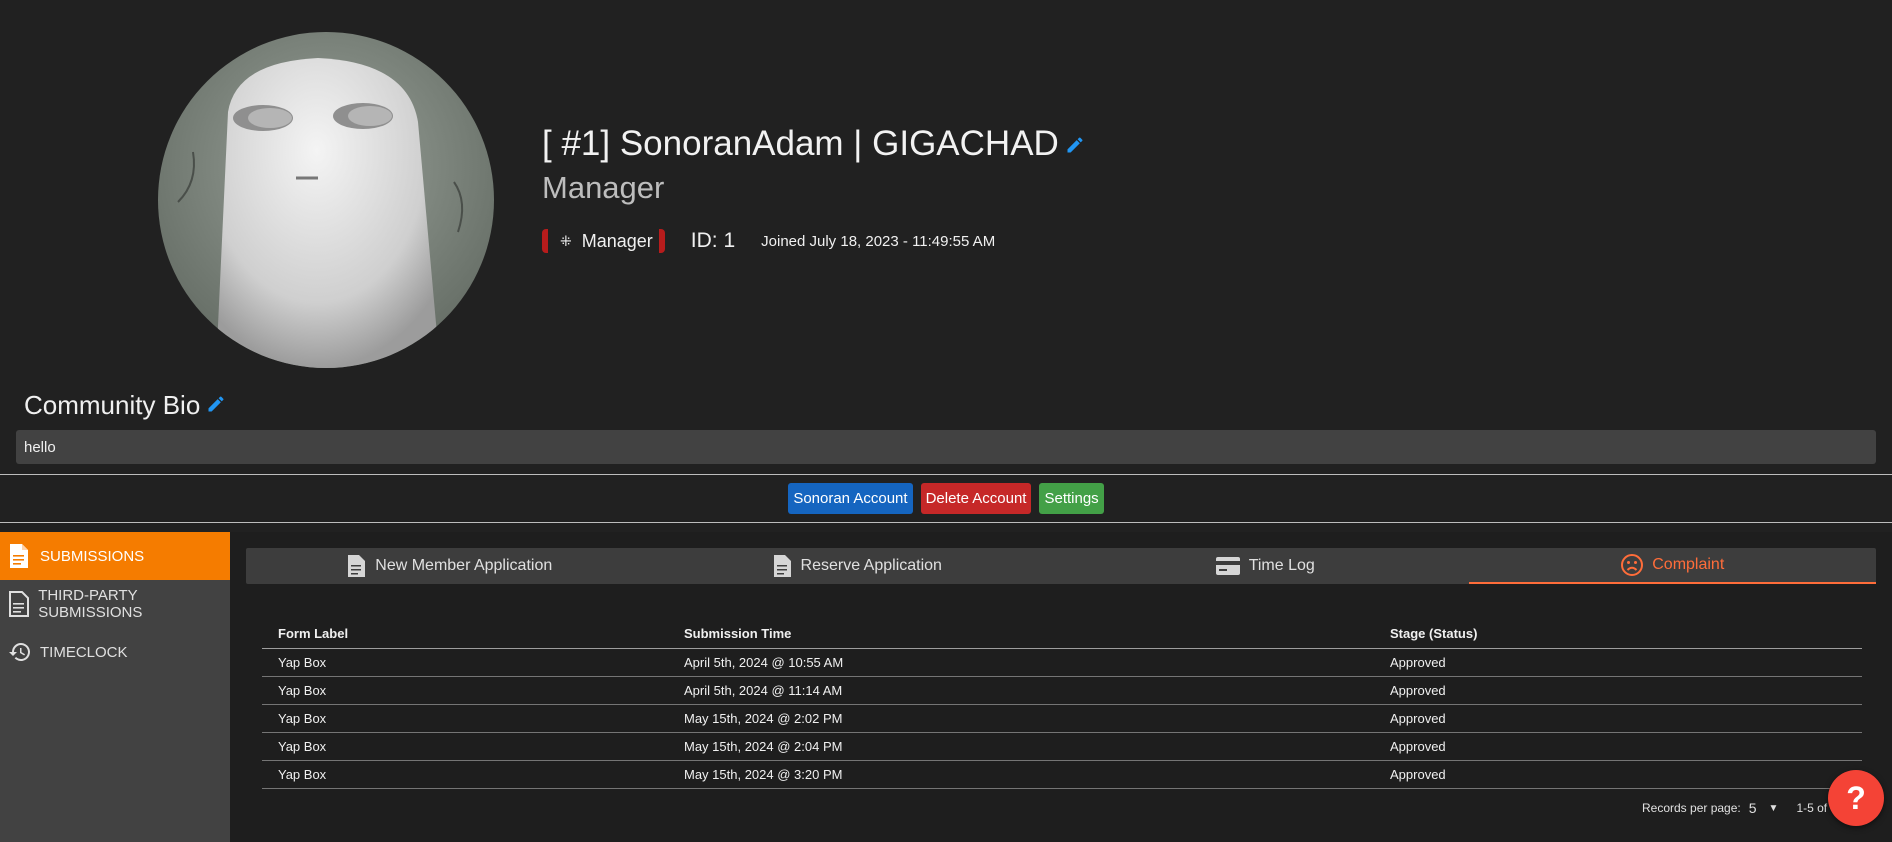 This screenshot has width=1892, height=842. What do you see at coordinates (465, 633) in the screenshot?
I see `column-header-form-label: Form Label` at bounding box center [465, 633].